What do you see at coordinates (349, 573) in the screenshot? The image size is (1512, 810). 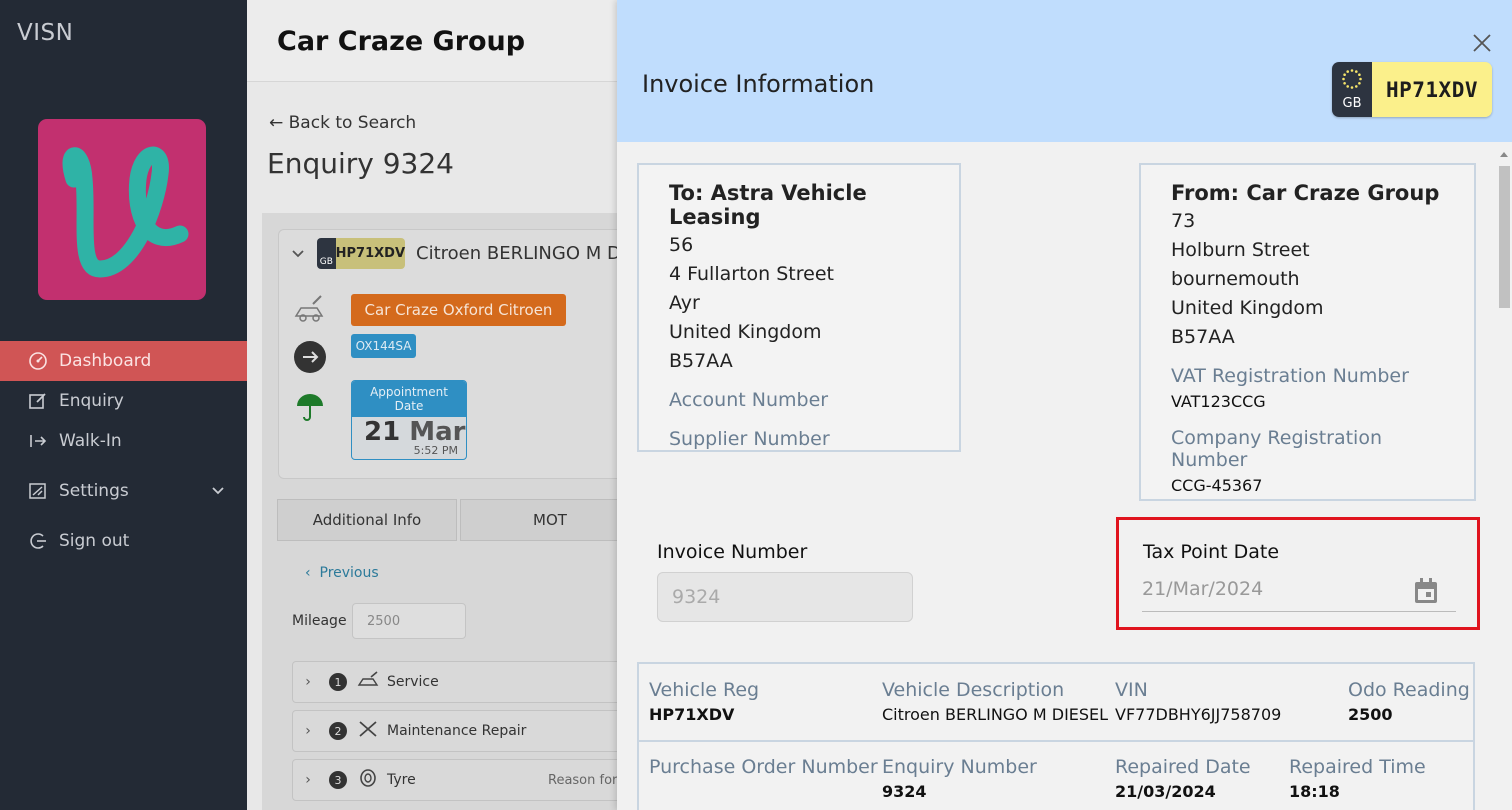 I see `previous-label: Previous` at bounding box center [349, 573].